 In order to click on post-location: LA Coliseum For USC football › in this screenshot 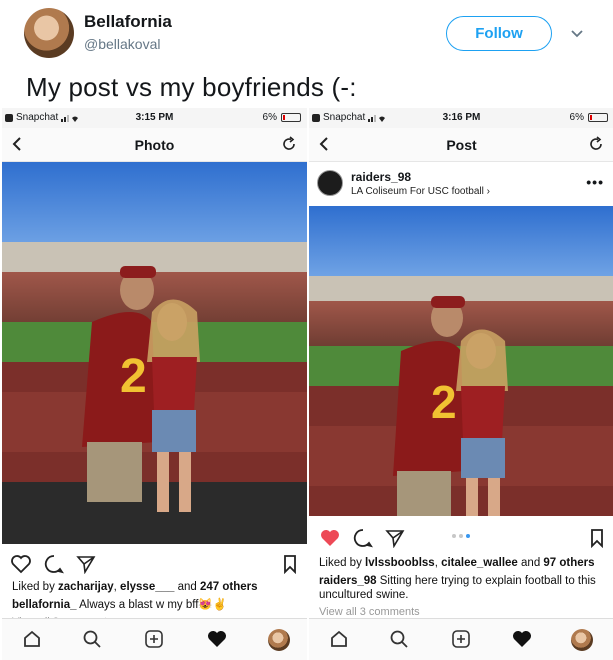, I will do `click(420, 191)`.